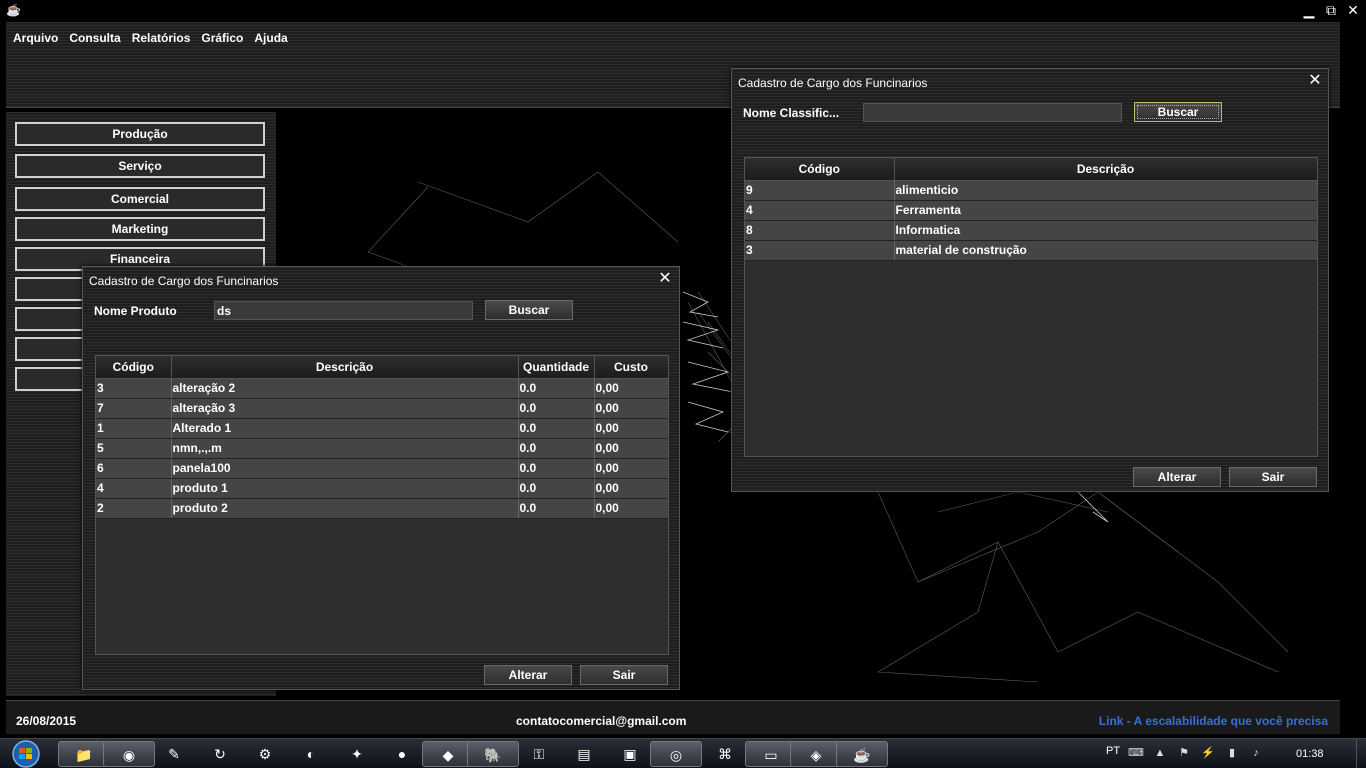  I want to click on table-row: 8 Informatica, so click(1031, 230).